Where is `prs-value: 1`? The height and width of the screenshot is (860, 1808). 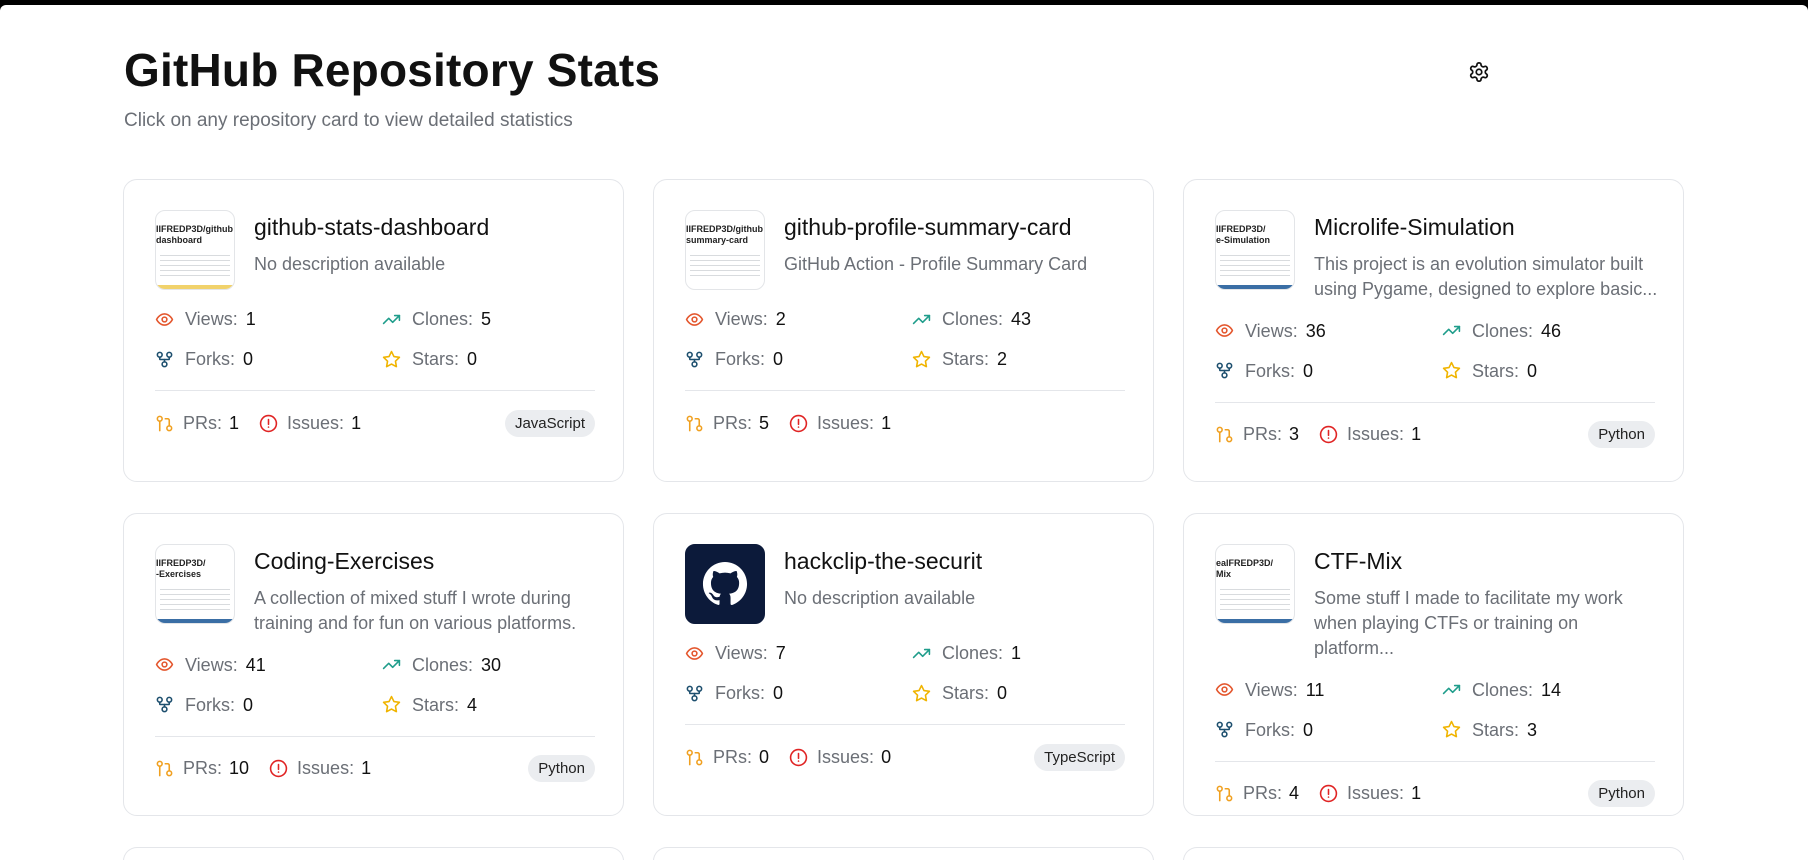 prs-value: 1 is located at coordinates (234, 422).